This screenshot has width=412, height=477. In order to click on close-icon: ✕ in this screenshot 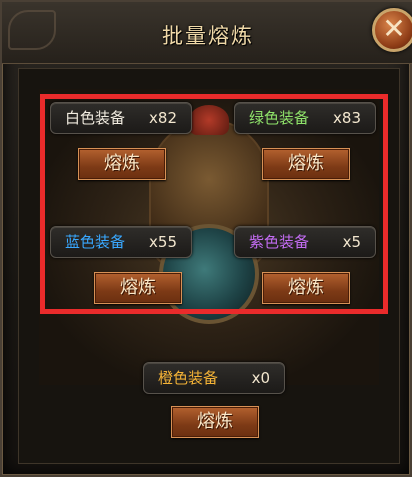, I will do `click(394, 28)`.